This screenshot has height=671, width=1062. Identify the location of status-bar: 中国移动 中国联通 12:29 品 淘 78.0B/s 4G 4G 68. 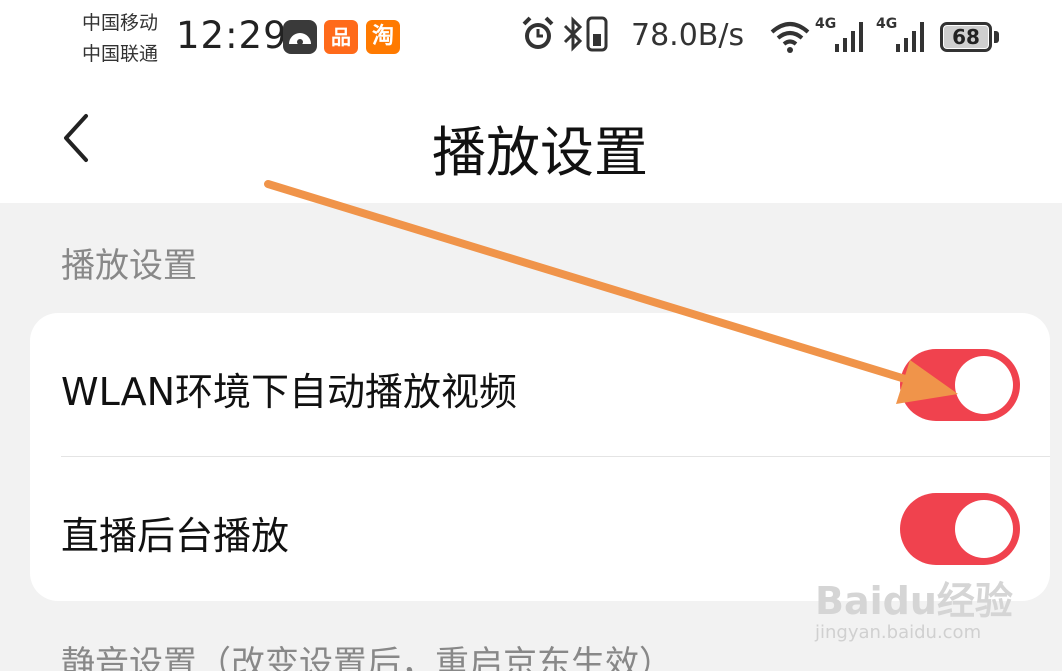
(531, 40).